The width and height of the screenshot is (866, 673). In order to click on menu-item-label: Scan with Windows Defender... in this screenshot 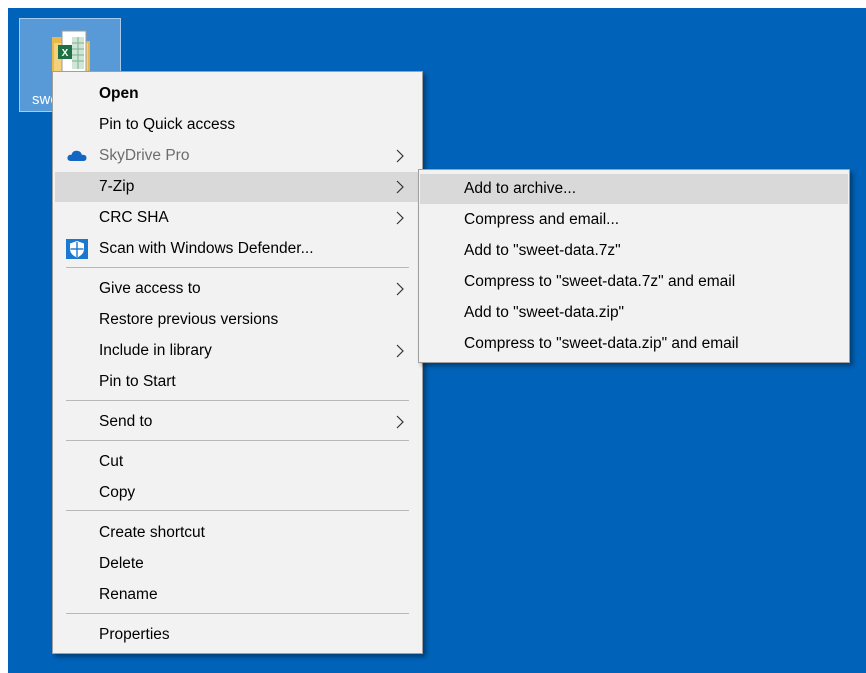, I will do `click(206, 248)`.